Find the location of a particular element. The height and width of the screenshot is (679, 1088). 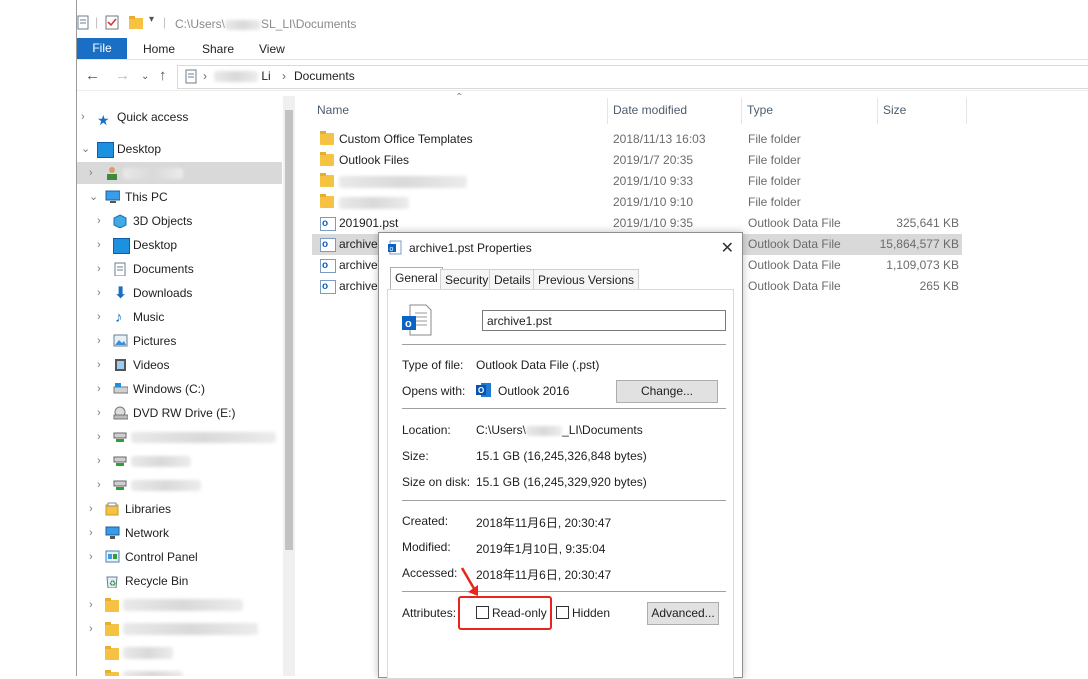

tab-previous-versions: Previous Versions is located at coordinates (586, 279).